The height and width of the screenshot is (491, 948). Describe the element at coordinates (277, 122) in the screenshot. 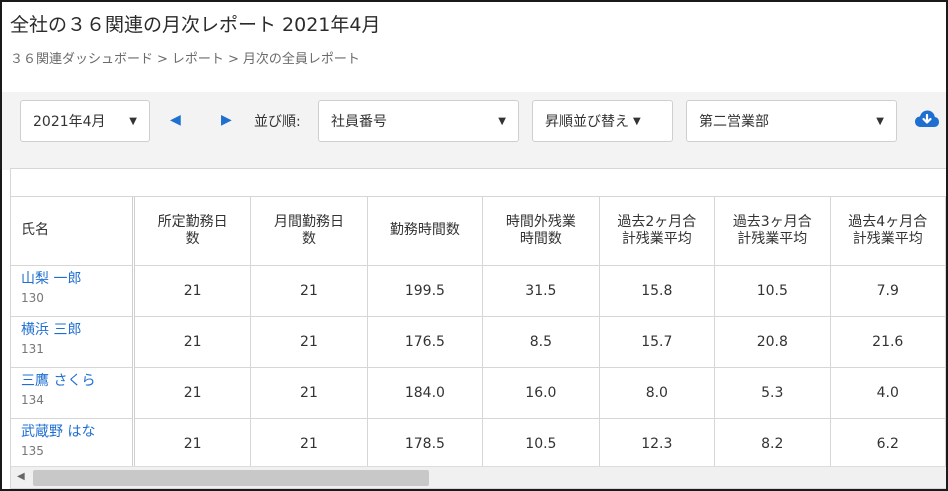

I see `sort-label: 並び順:` at that location.